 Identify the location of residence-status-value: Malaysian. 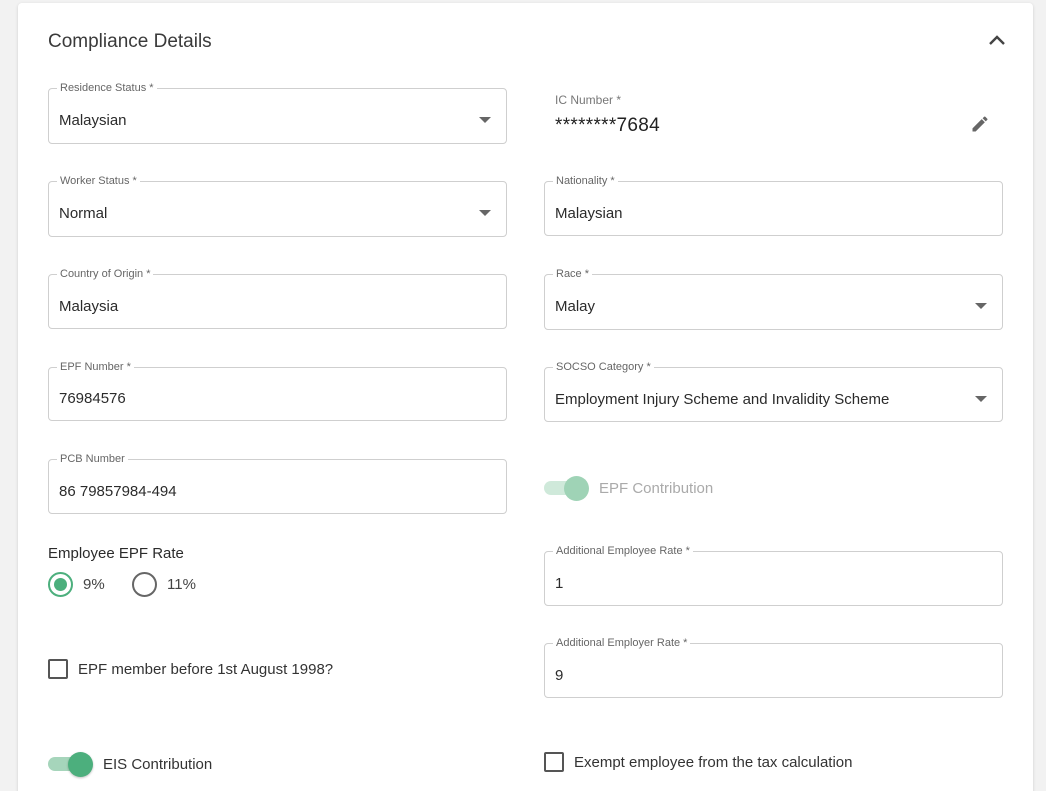
(93, 120).